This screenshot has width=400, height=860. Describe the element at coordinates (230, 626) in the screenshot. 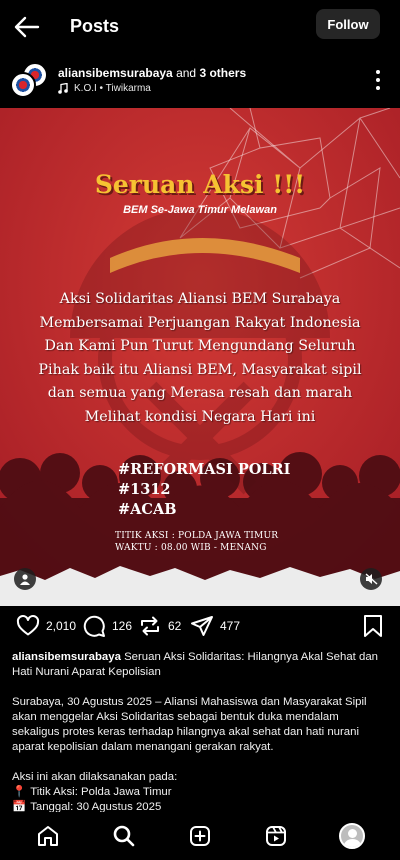

I see `share-count: 477` at that location.